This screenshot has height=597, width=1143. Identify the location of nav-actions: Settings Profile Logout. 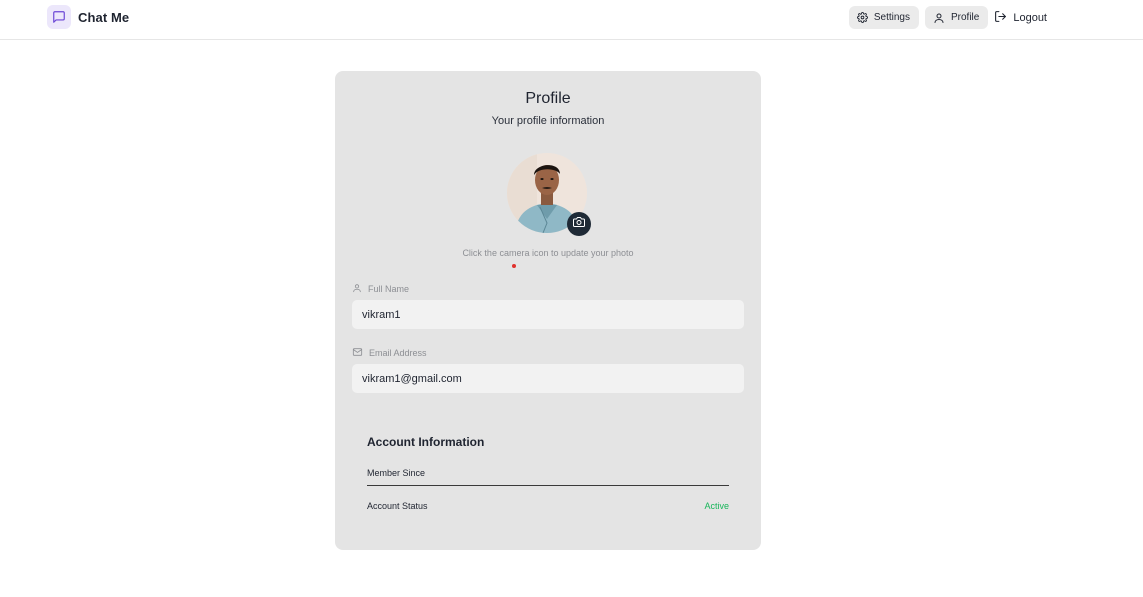
(949, 17).